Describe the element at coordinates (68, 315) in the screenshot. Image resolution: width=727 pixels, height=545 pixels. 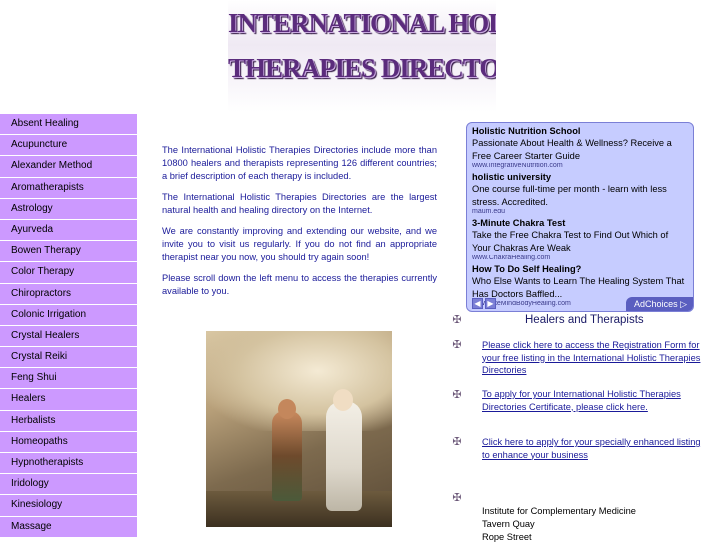
I see `sidebar-item-colonic-irrigation: Colonic Irrigation` at that location.